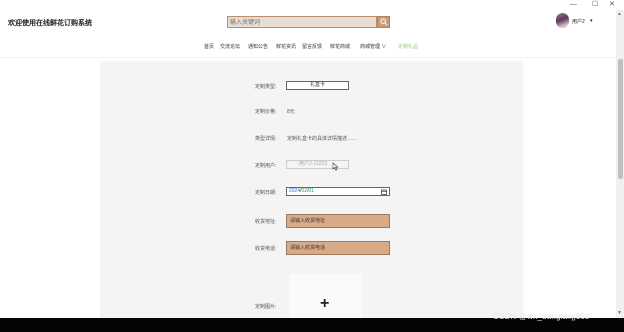  I want to click on phone-input: 请输入收货电话, so click(338, 248).